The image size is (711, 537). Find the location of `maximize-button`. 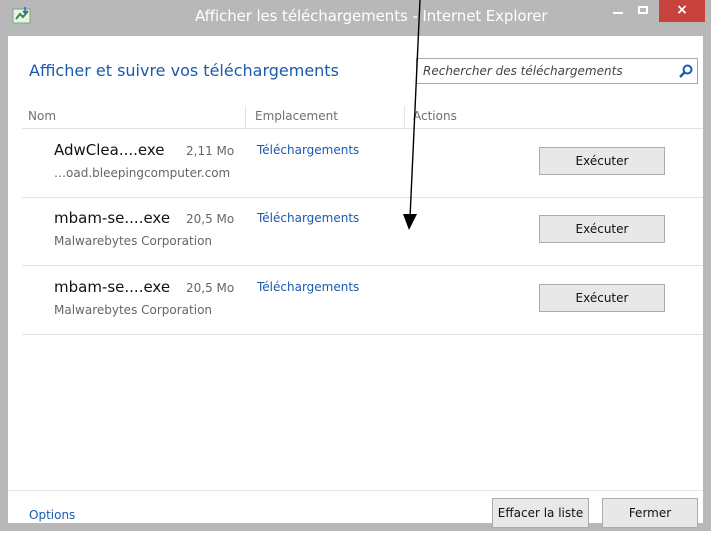

maximize-button is located at coordinates (644, 11).